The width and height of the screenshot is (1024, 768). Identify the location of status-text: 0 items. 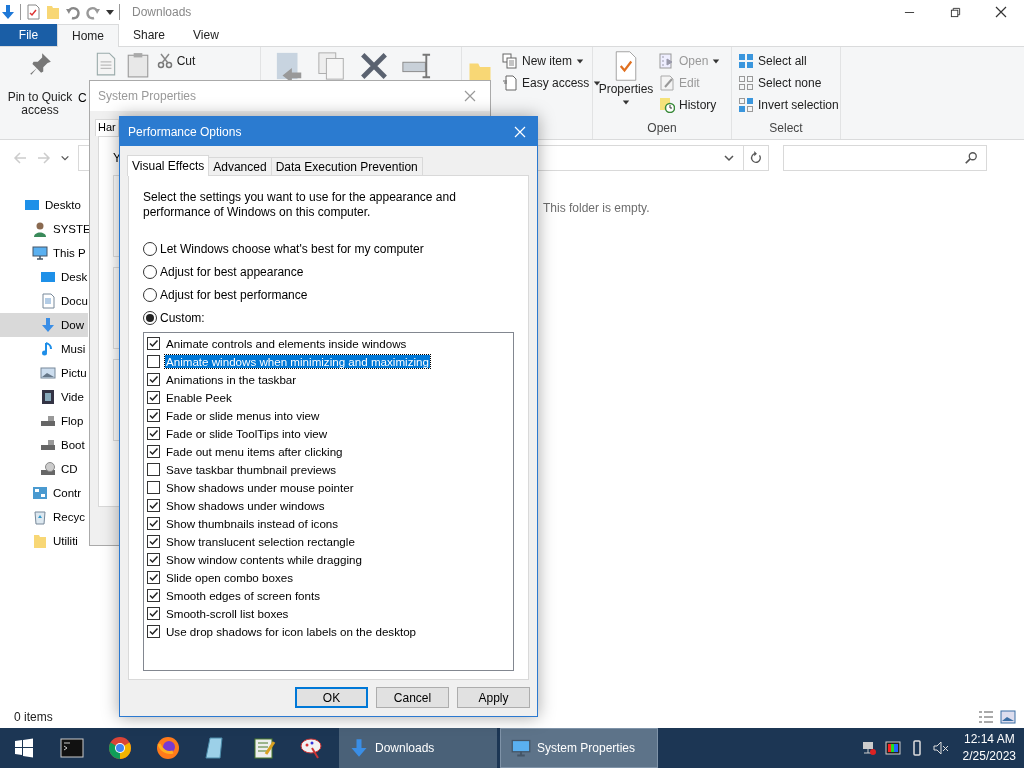
(33, 716).